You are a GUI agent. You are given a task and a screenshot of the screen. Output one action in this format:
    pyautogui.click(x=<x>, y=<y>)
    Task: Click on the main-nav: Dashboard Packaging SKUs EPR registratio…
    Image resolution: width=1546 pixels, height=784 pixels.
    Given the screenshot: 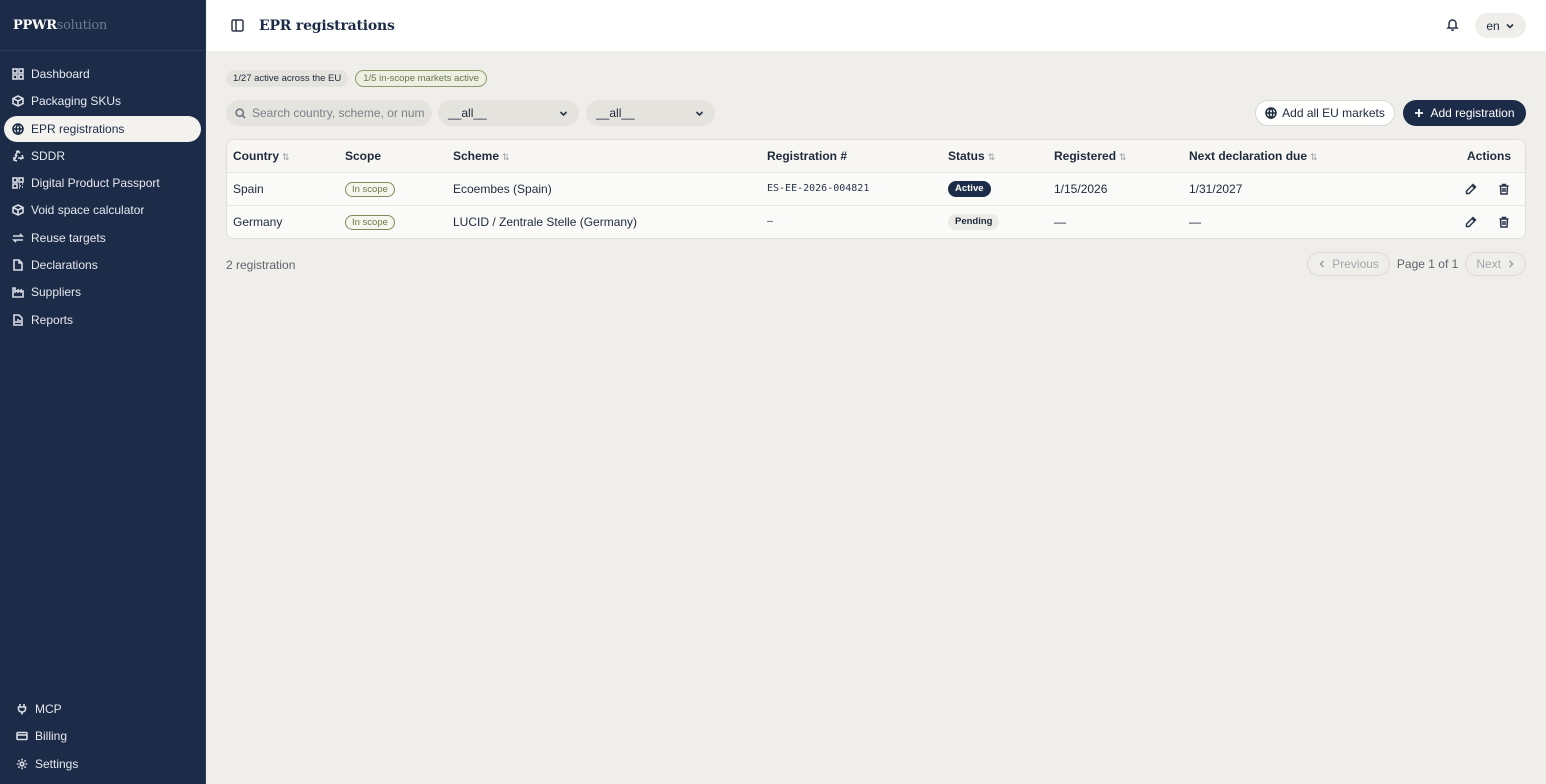 What is the action you would take?
    pyautogui.click(x=102, y=192)
    